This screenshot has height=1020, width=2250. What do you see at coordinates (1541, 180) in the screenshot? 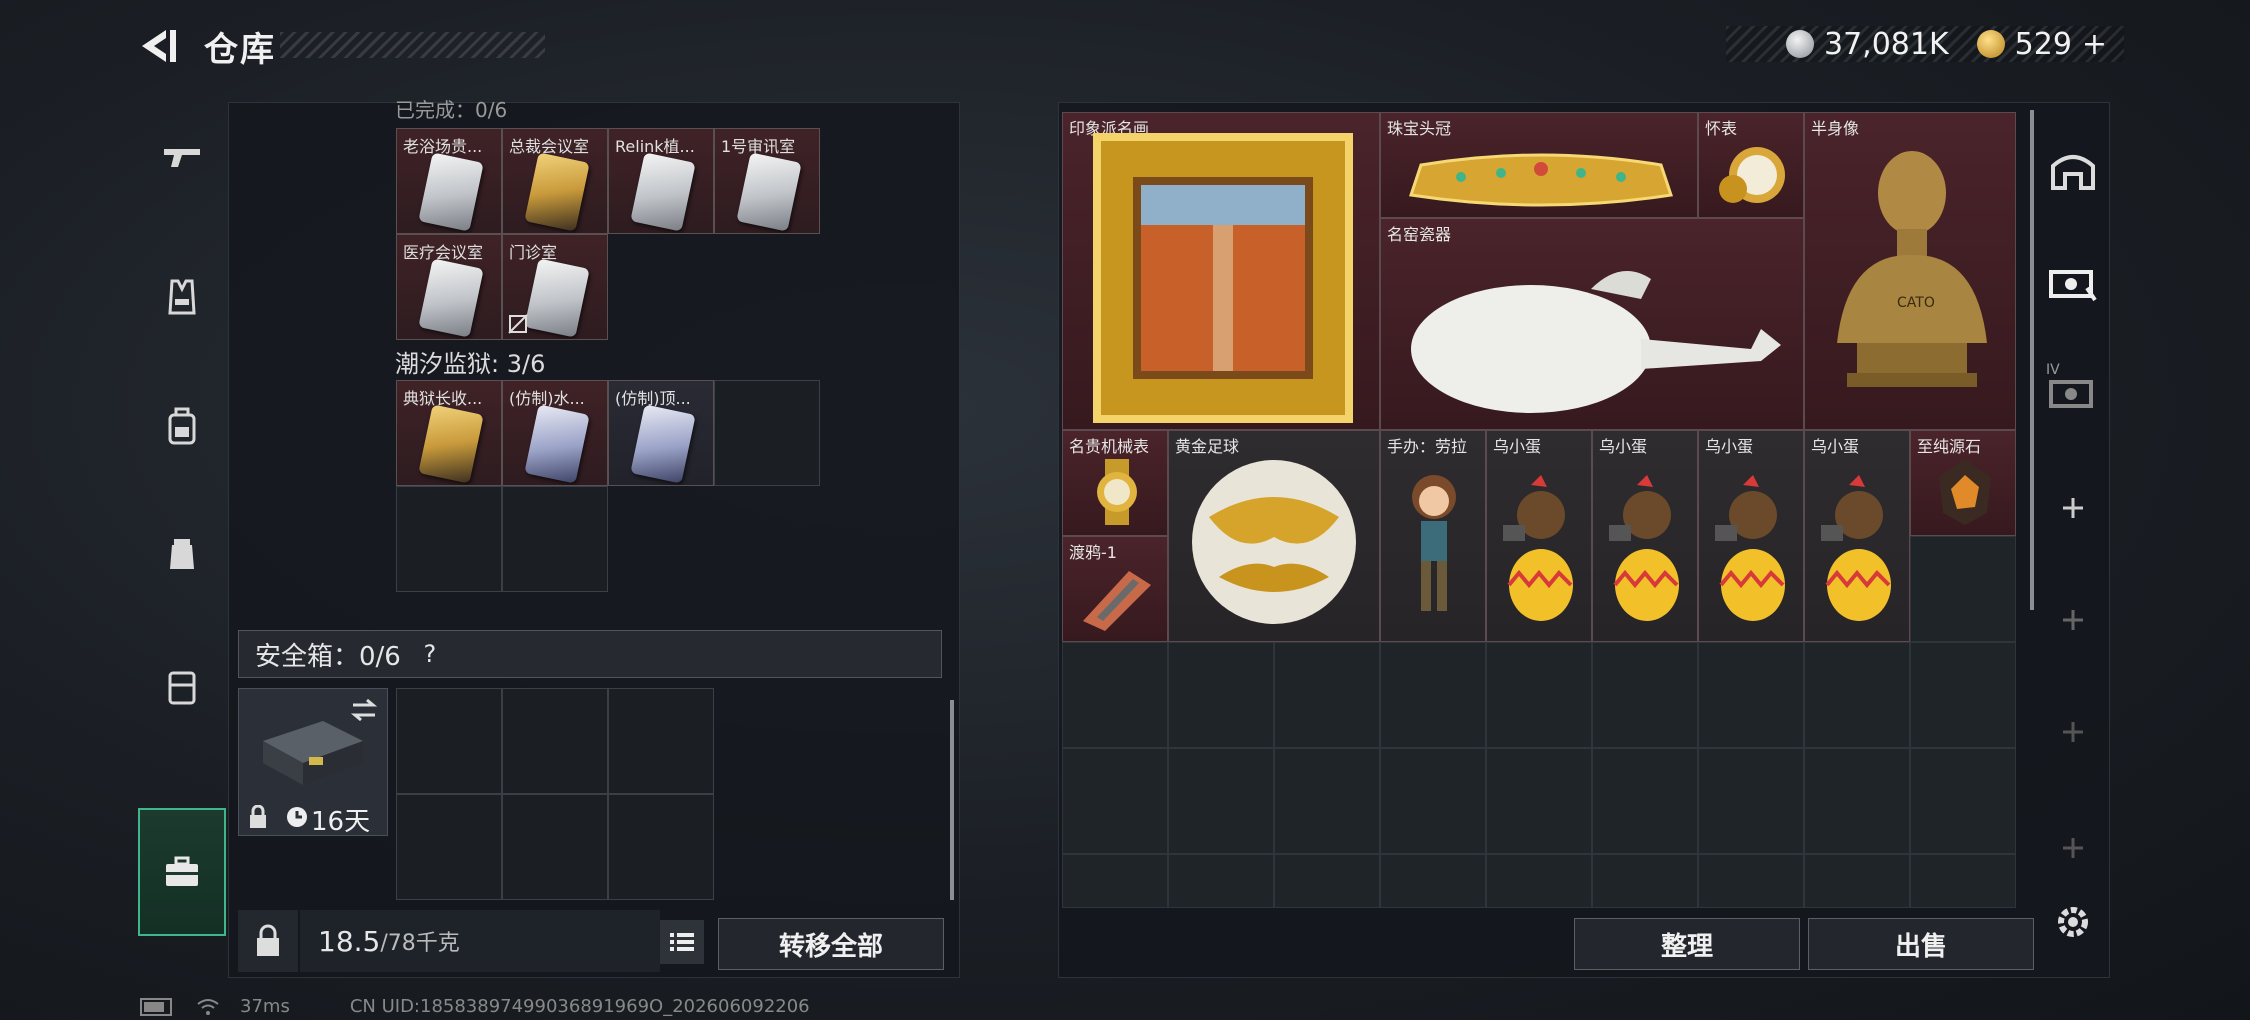
I see `crown-icon` at bounding box center [1541, 180].